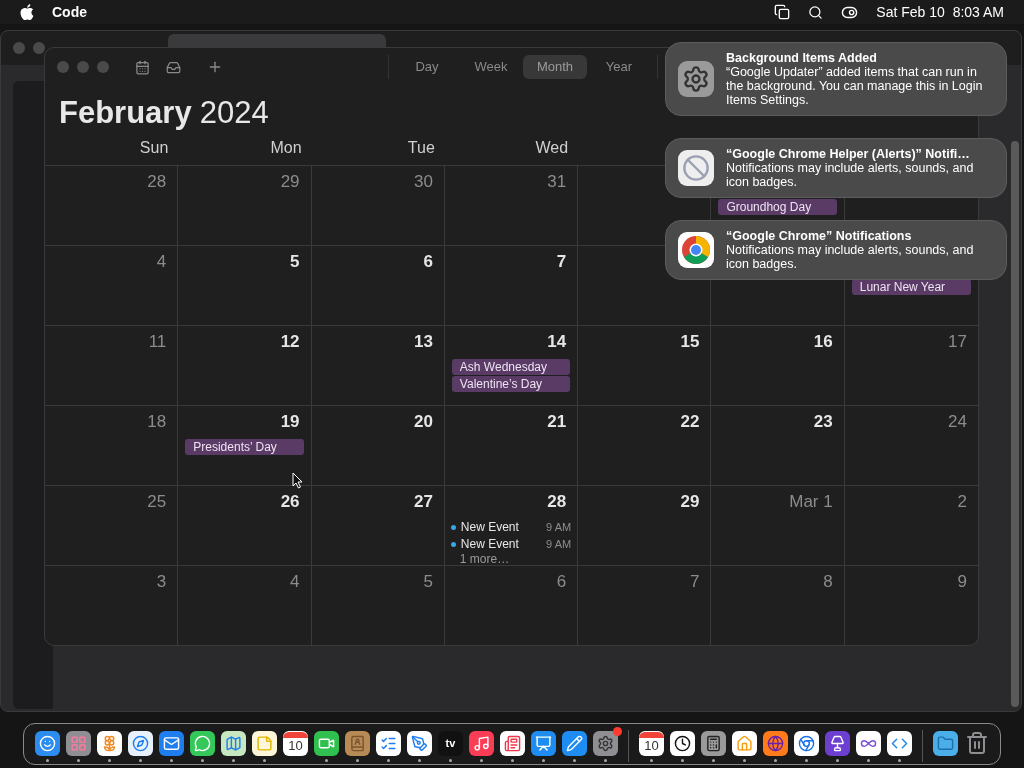 The height and width of the screenshot is (768, 1024). What do you see at coordinates (819, 236) in the screenshot?
I see `notification-title: “Google Chrome” Notifications` at bounding box center [819, 236].